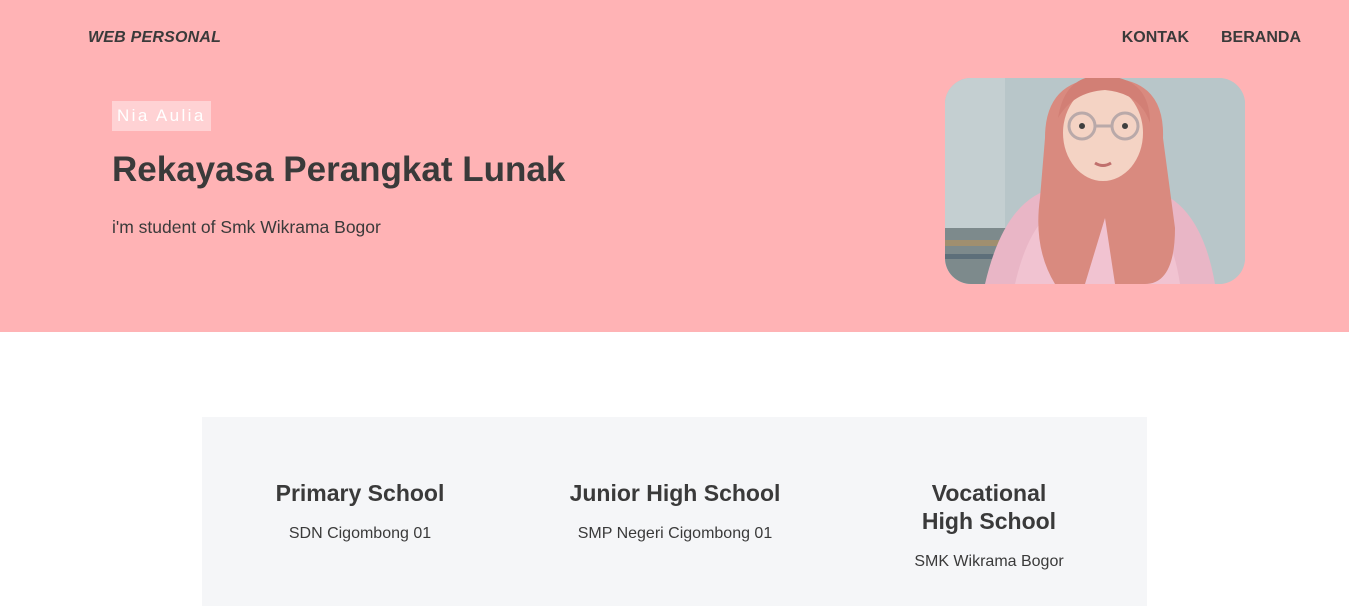 Image resolution: width=1349 pixels, height=606 pixels. Describe the element at coordinates (360, 511) in the screenshot. I see `education-card: Primary School SDN Cigombong 01` at that location.